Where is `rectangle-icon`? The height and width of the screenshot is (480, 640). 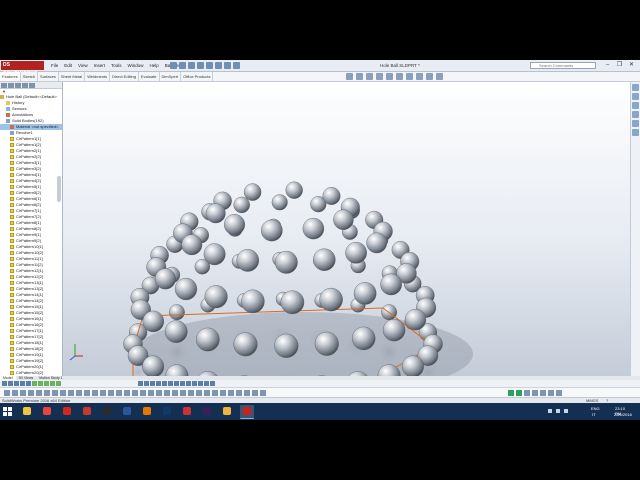
rectangle-icon is located at coordinates (10, 383).